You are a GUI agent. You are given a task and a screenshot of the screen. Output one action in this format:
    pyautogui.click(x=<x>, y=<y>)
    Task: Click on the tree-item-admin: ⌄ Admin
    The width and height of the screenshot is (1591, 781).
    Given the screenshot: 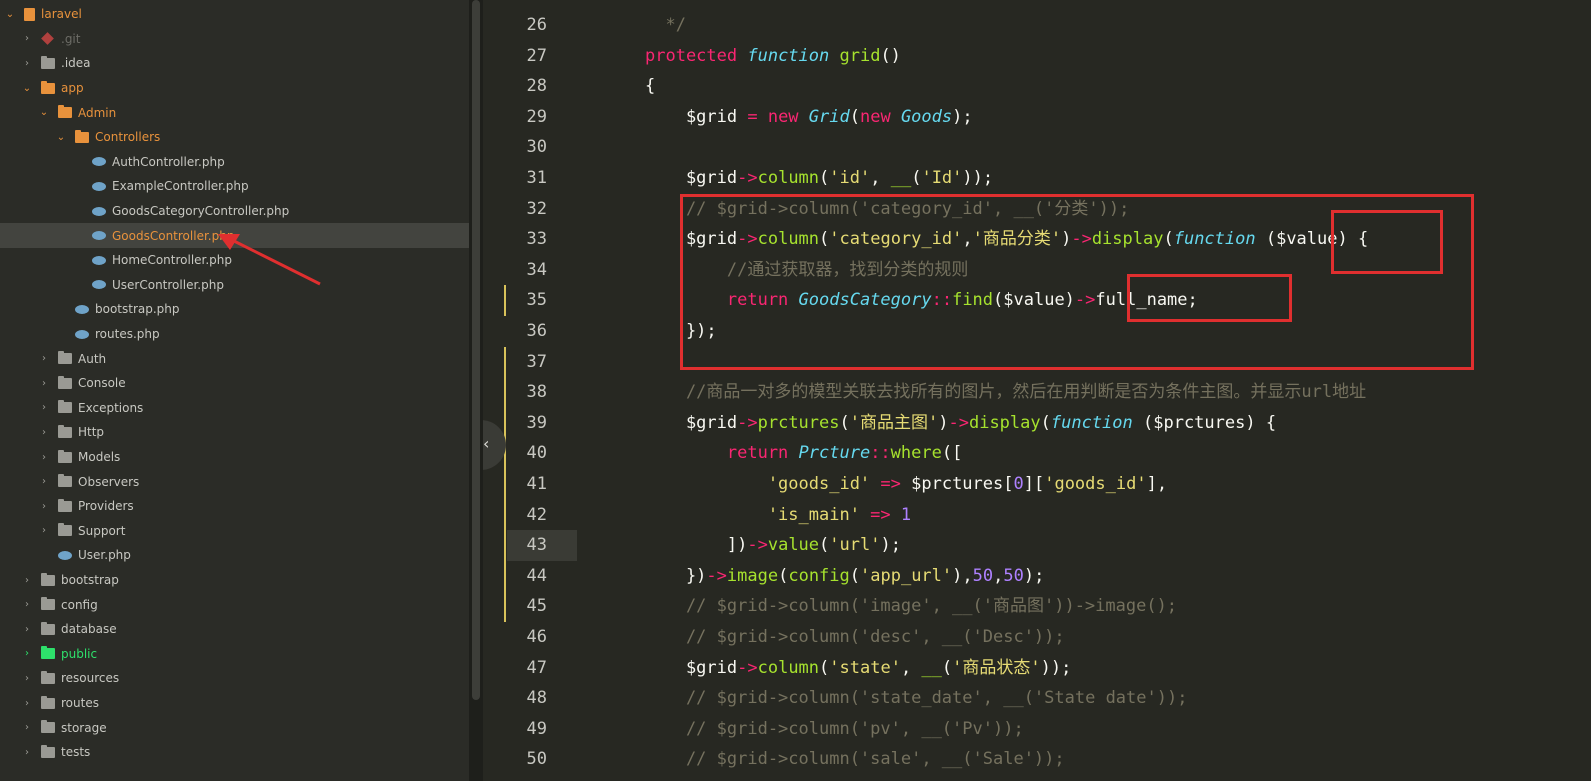 What is the action you would take?
    pyautogui.click(x=234, y=112)
    